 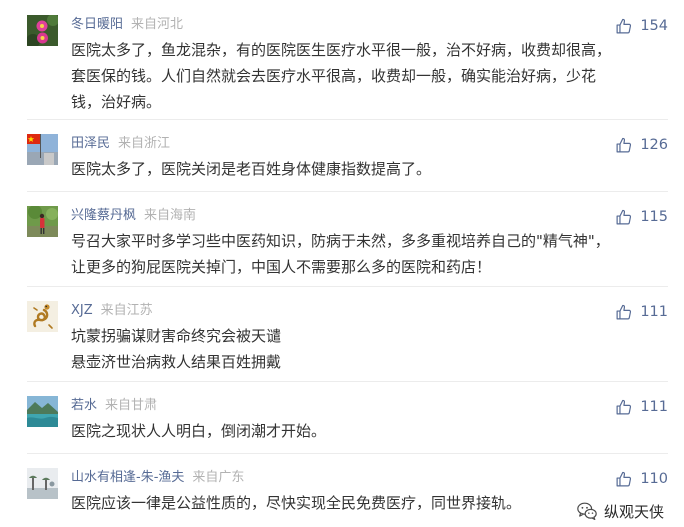 I want to click on comment-meta: XJZ 来自江苏, so click(x=112, y=311).